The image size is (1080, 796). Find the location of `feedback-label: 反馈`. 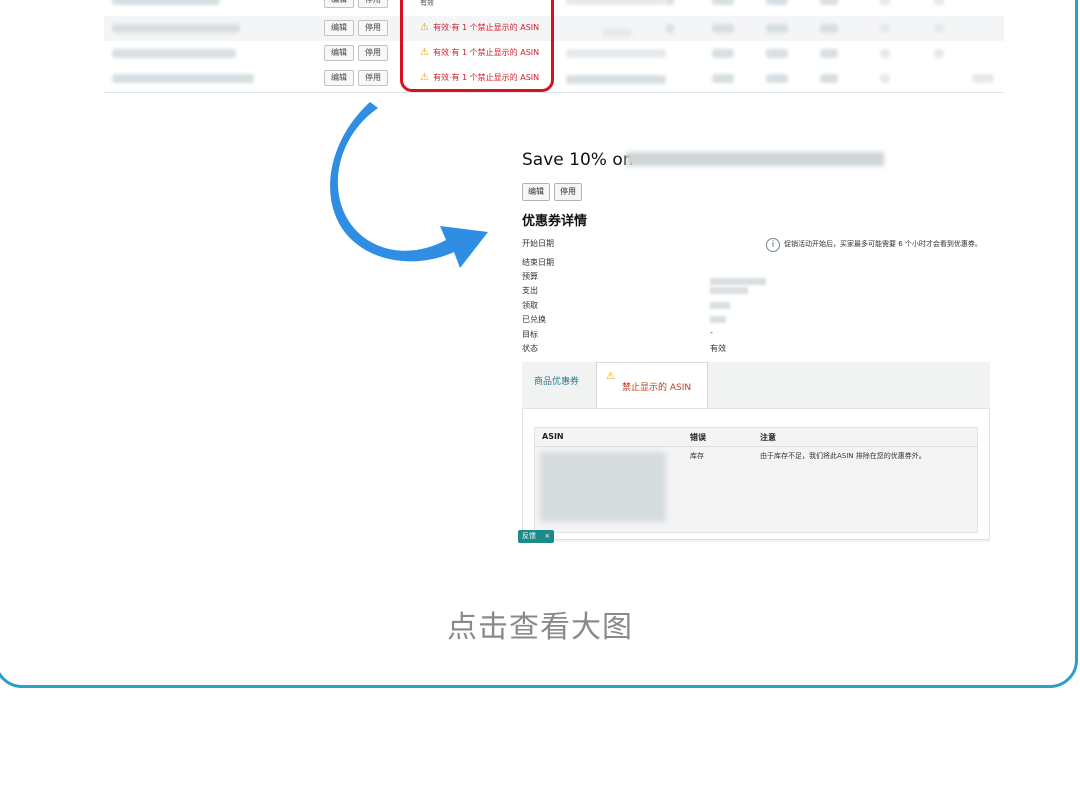

feedback-label: 反馈 is located at coordinates (529, 536).